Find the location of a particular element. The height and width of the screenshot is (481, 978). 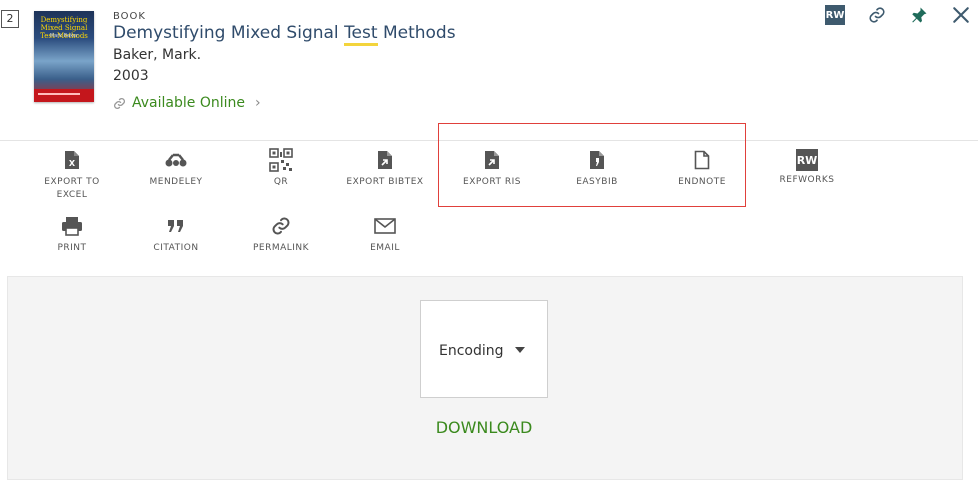

action-qr: QR is located at coordinates (281, 168).